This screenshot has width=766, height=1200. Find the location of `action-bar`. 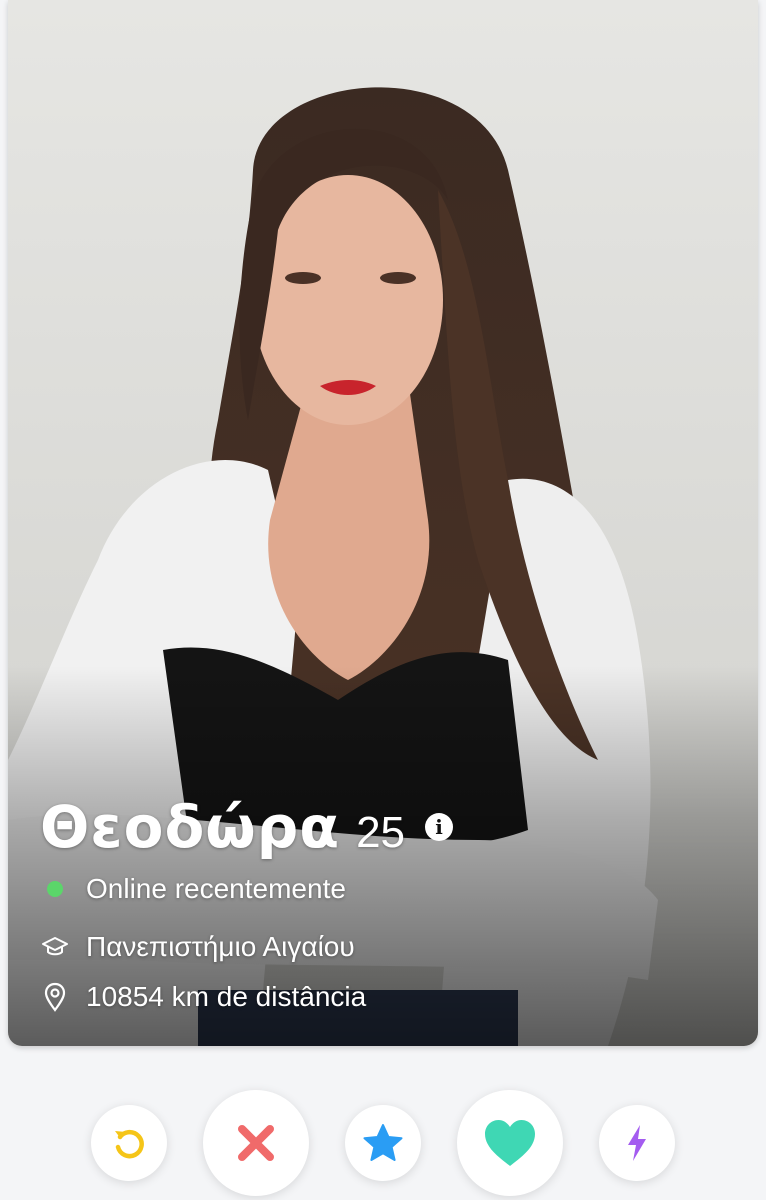

action-bar is located at coordinates (383, 1143).